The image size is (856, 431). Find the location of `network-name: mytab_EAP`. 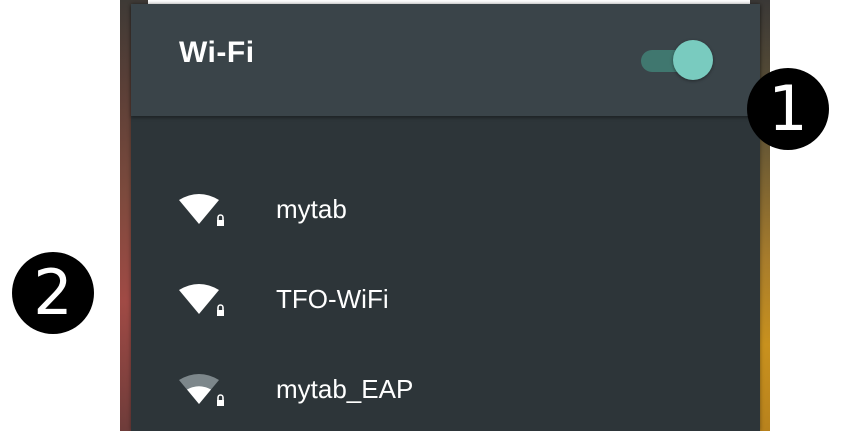

network-name: mytab_EAP is located at coordinates (345, 389).